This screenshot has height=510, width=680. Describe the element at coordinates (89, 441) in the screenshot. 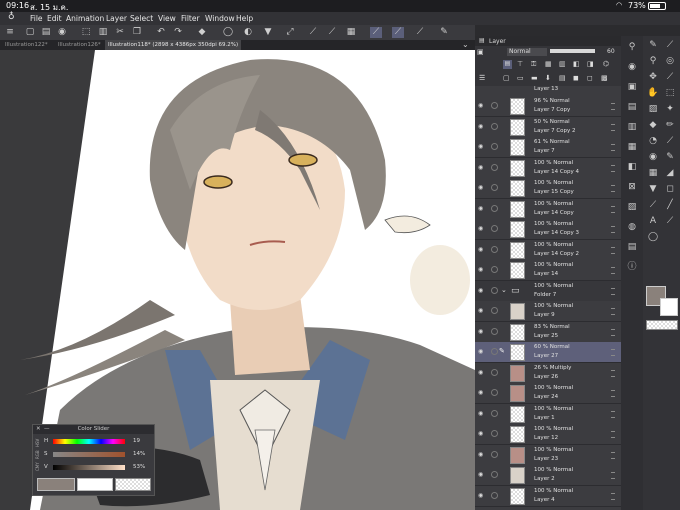

I see `hue-slider` at that location.